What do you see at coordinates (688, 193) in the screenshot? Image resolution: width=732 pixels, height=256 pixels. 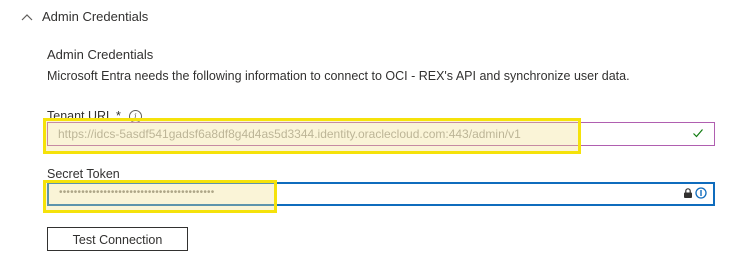 I see `lock-icon` at bounding box center [688, 193].